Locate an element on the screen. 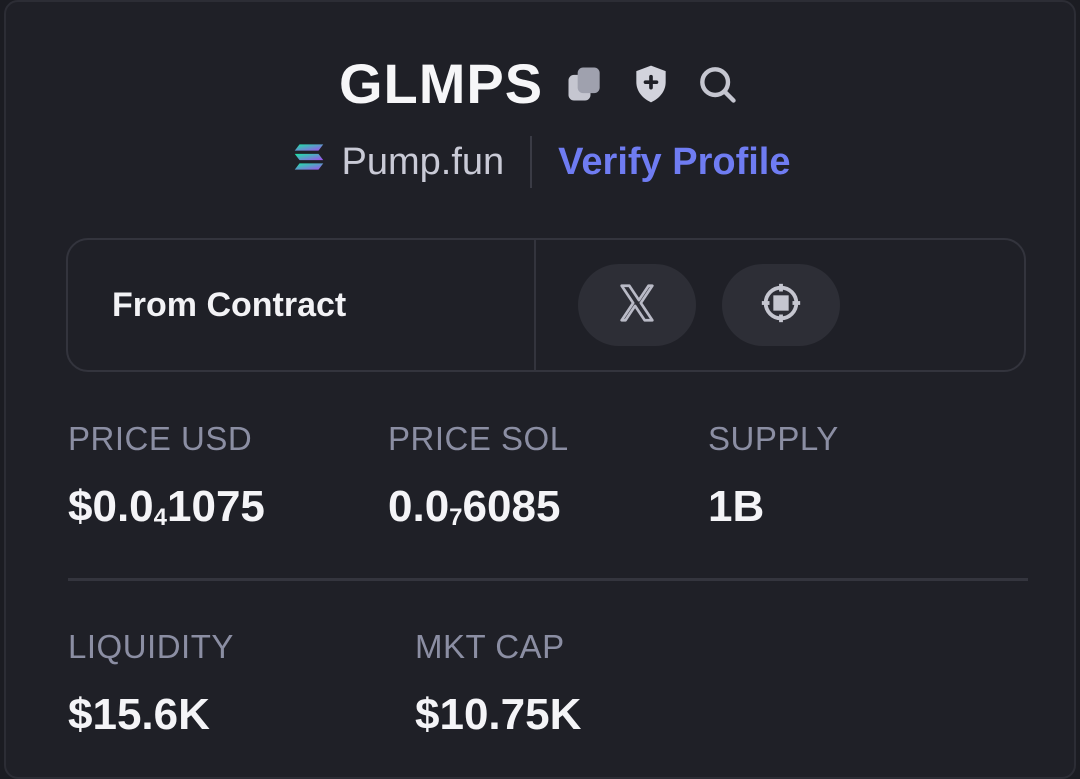  stat-supply: SUPPLY 1B is located at coordinates (868, 476).